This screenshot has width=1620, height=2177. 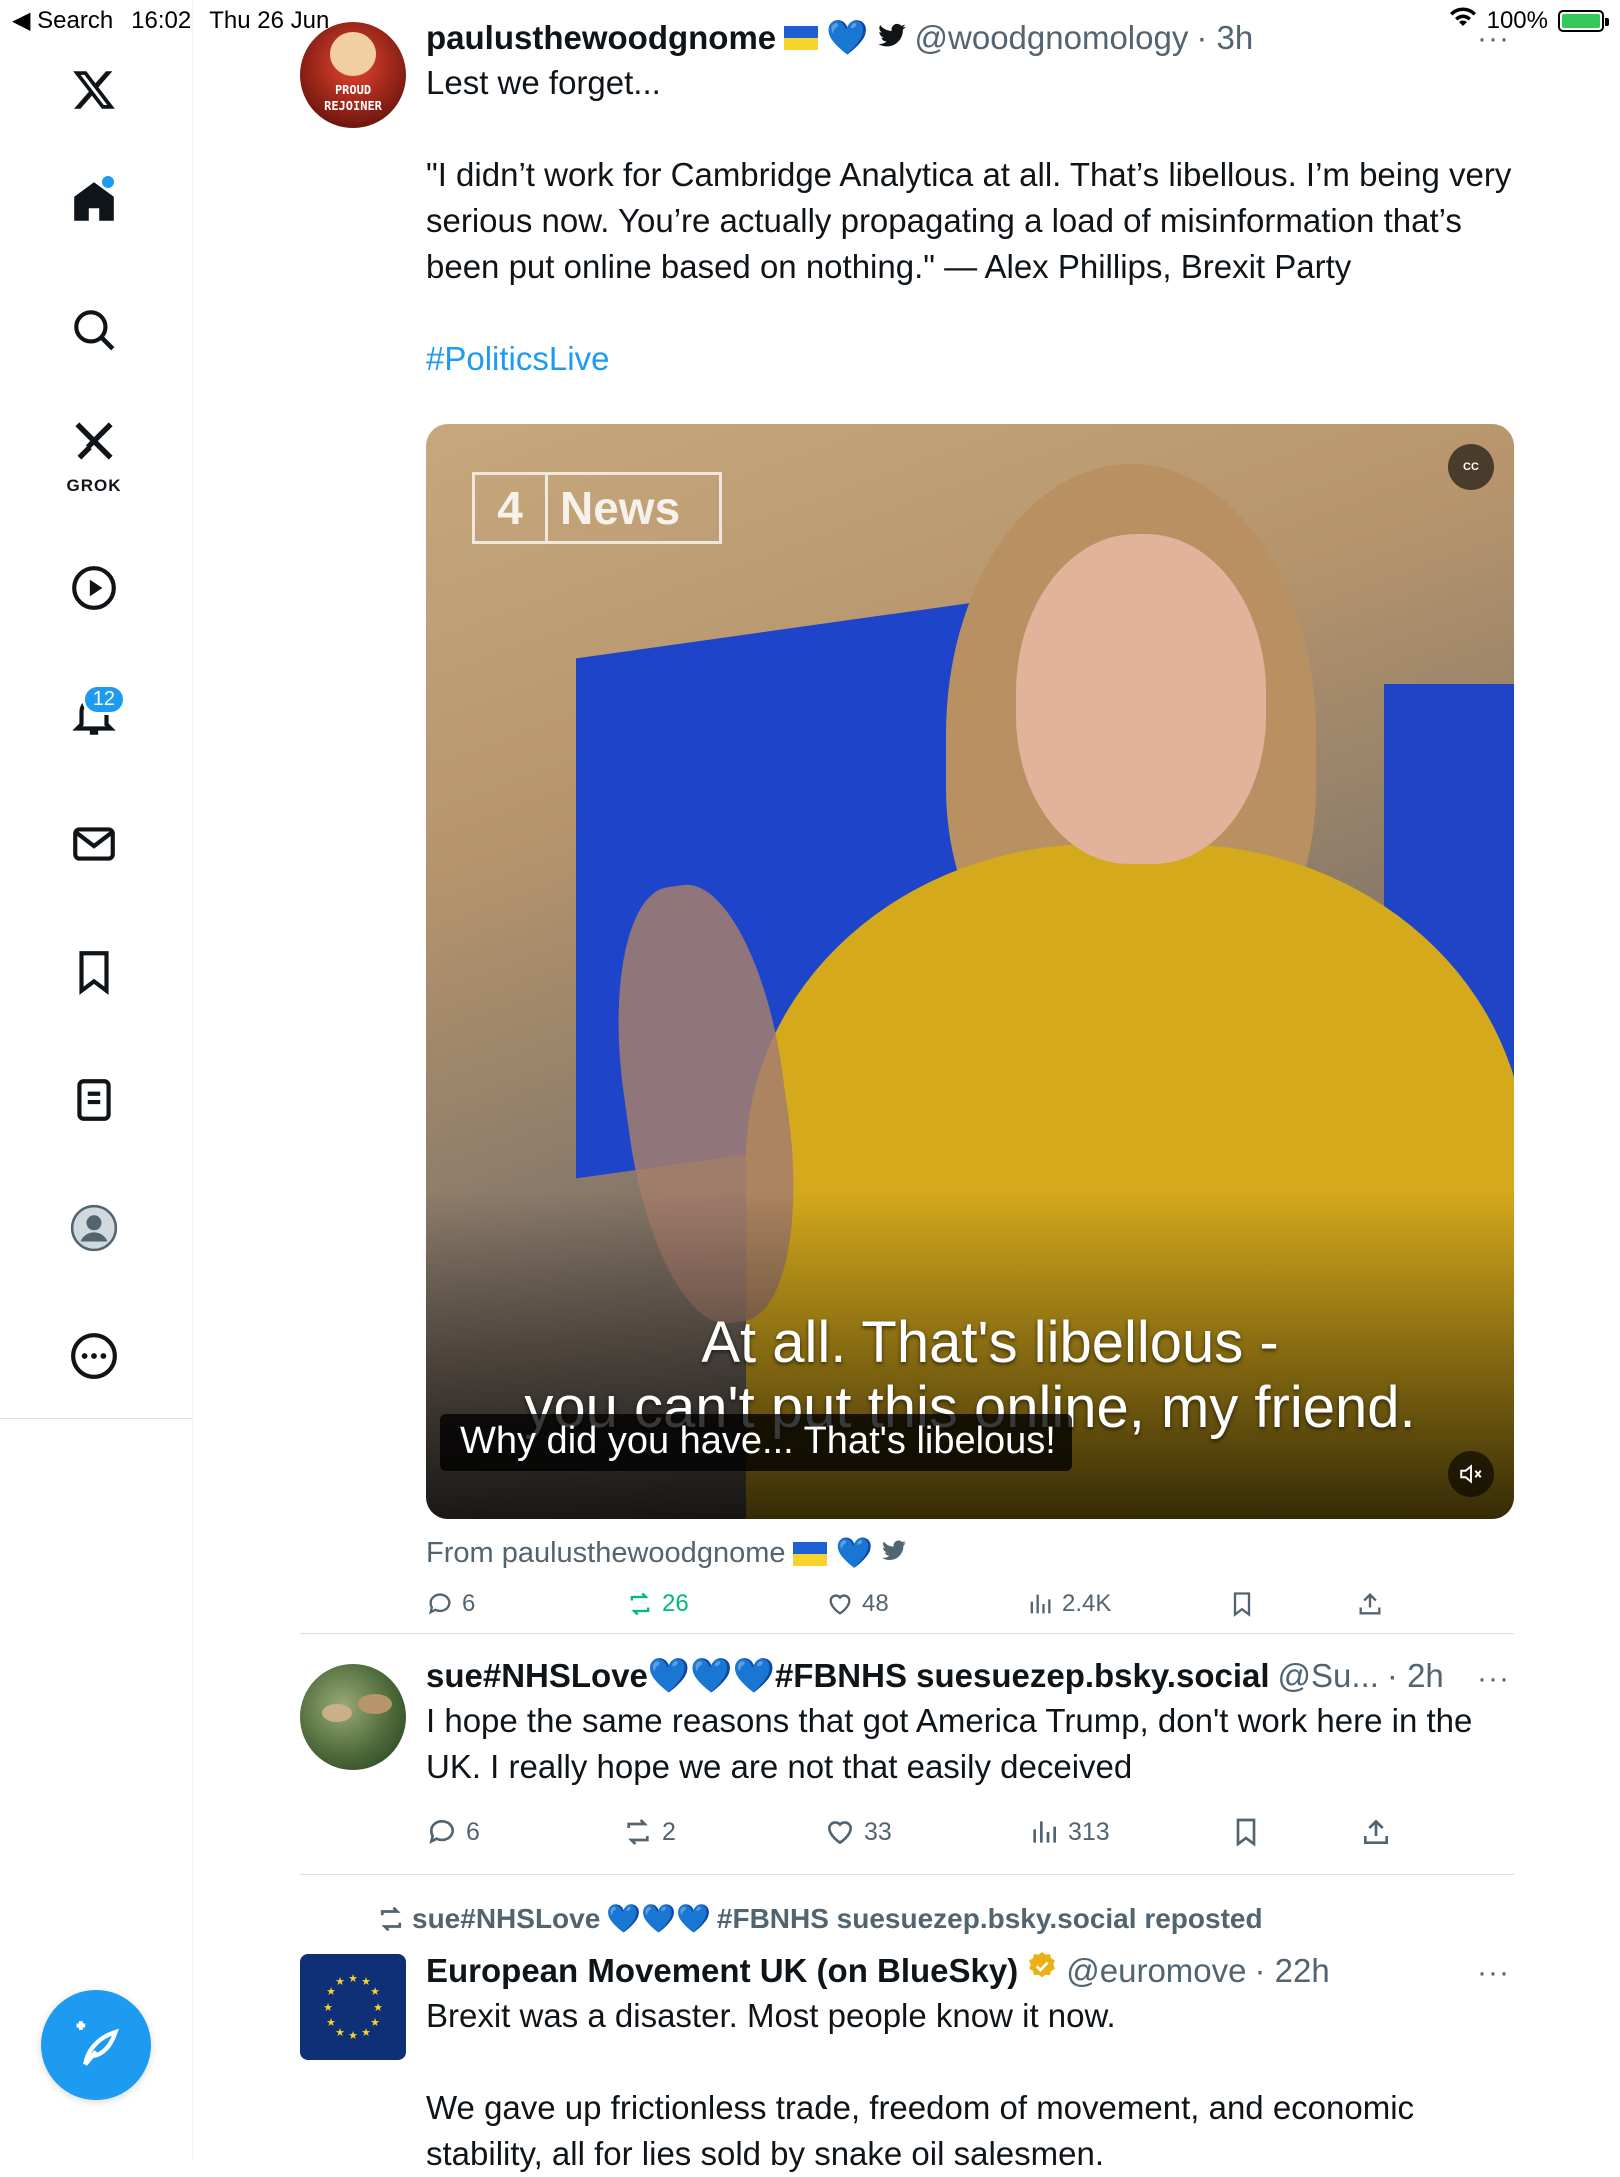 What do you see at coordinates (1052, 38) in the screenshot?
I see `user-handle: @woodgnomology` at bounding box center [1052, 38].